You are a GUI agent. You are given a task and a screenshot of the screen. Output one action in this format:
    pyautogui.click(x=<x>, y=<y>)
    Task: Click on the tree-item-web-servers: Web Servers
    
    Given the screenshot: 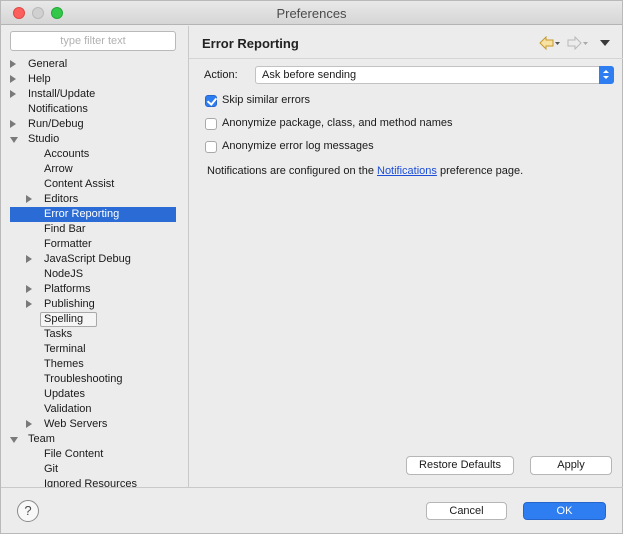 What is the action you would take?
    pyautogui.click(x=93, y=424)
    